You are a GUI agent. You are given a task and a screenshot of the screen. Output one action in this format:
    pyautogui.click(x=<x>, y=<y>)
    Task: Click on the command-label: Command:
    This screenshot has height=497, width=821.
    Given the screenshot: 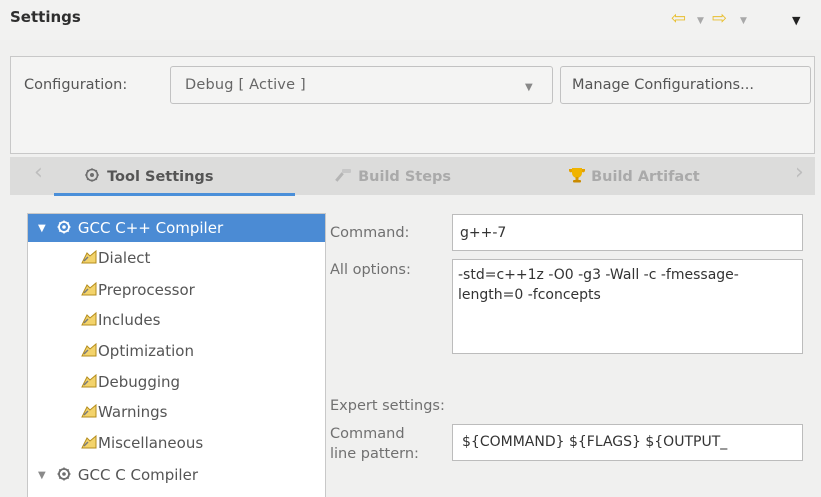 What is the action you would take?
    pyautogui.click(x=370, y=233)
    